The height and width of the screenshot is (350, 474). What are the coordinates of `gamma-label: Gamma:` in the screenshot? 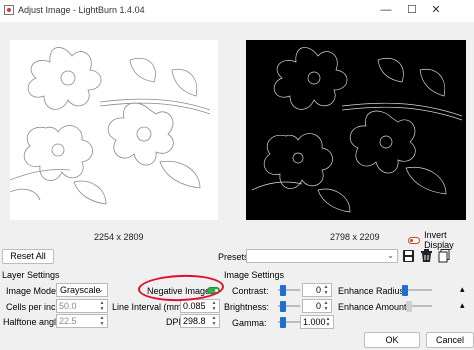 It's located at (249, 323).